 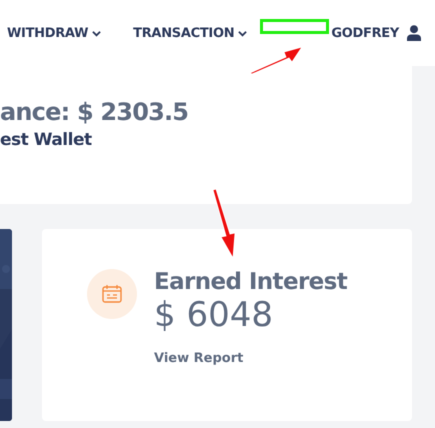 I want to click on balance-amount: ance: $ 2303.5, so click(x=95, y=112).